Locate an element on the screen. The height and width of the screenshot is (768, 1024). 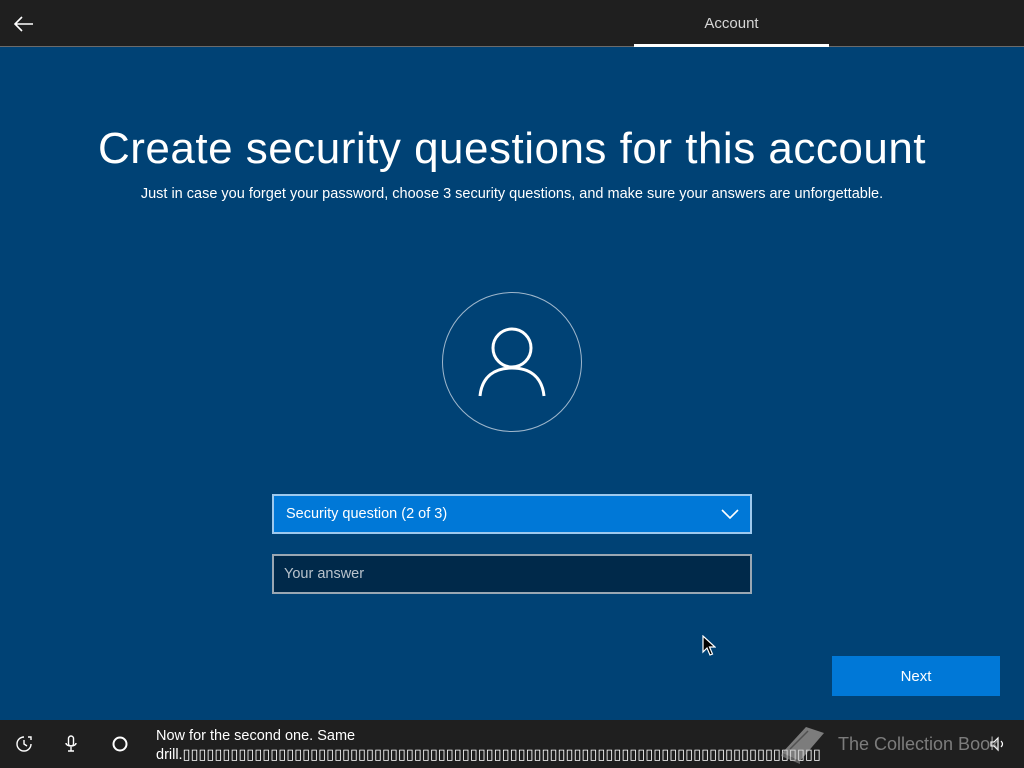
tab-account-label: Account is located at coordinates (731, 23).